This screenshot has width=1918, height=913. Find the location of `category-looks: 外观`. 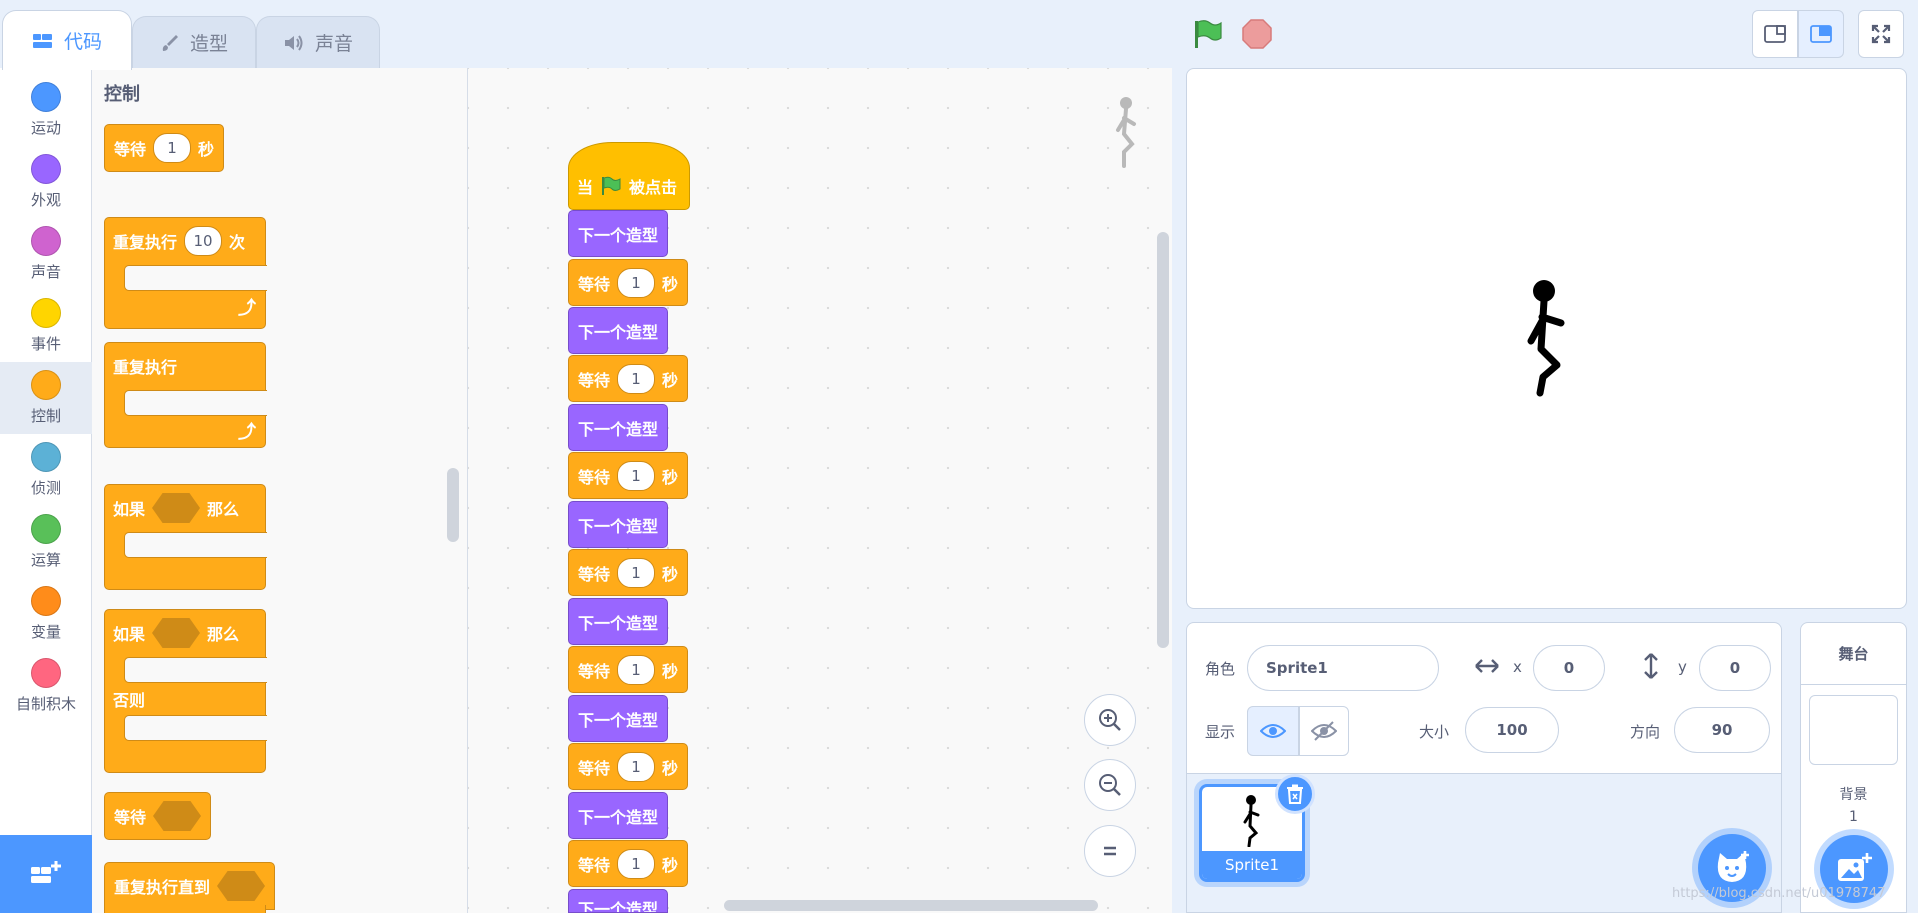

category-looks: 外观 is located at coordinates (46, 182).